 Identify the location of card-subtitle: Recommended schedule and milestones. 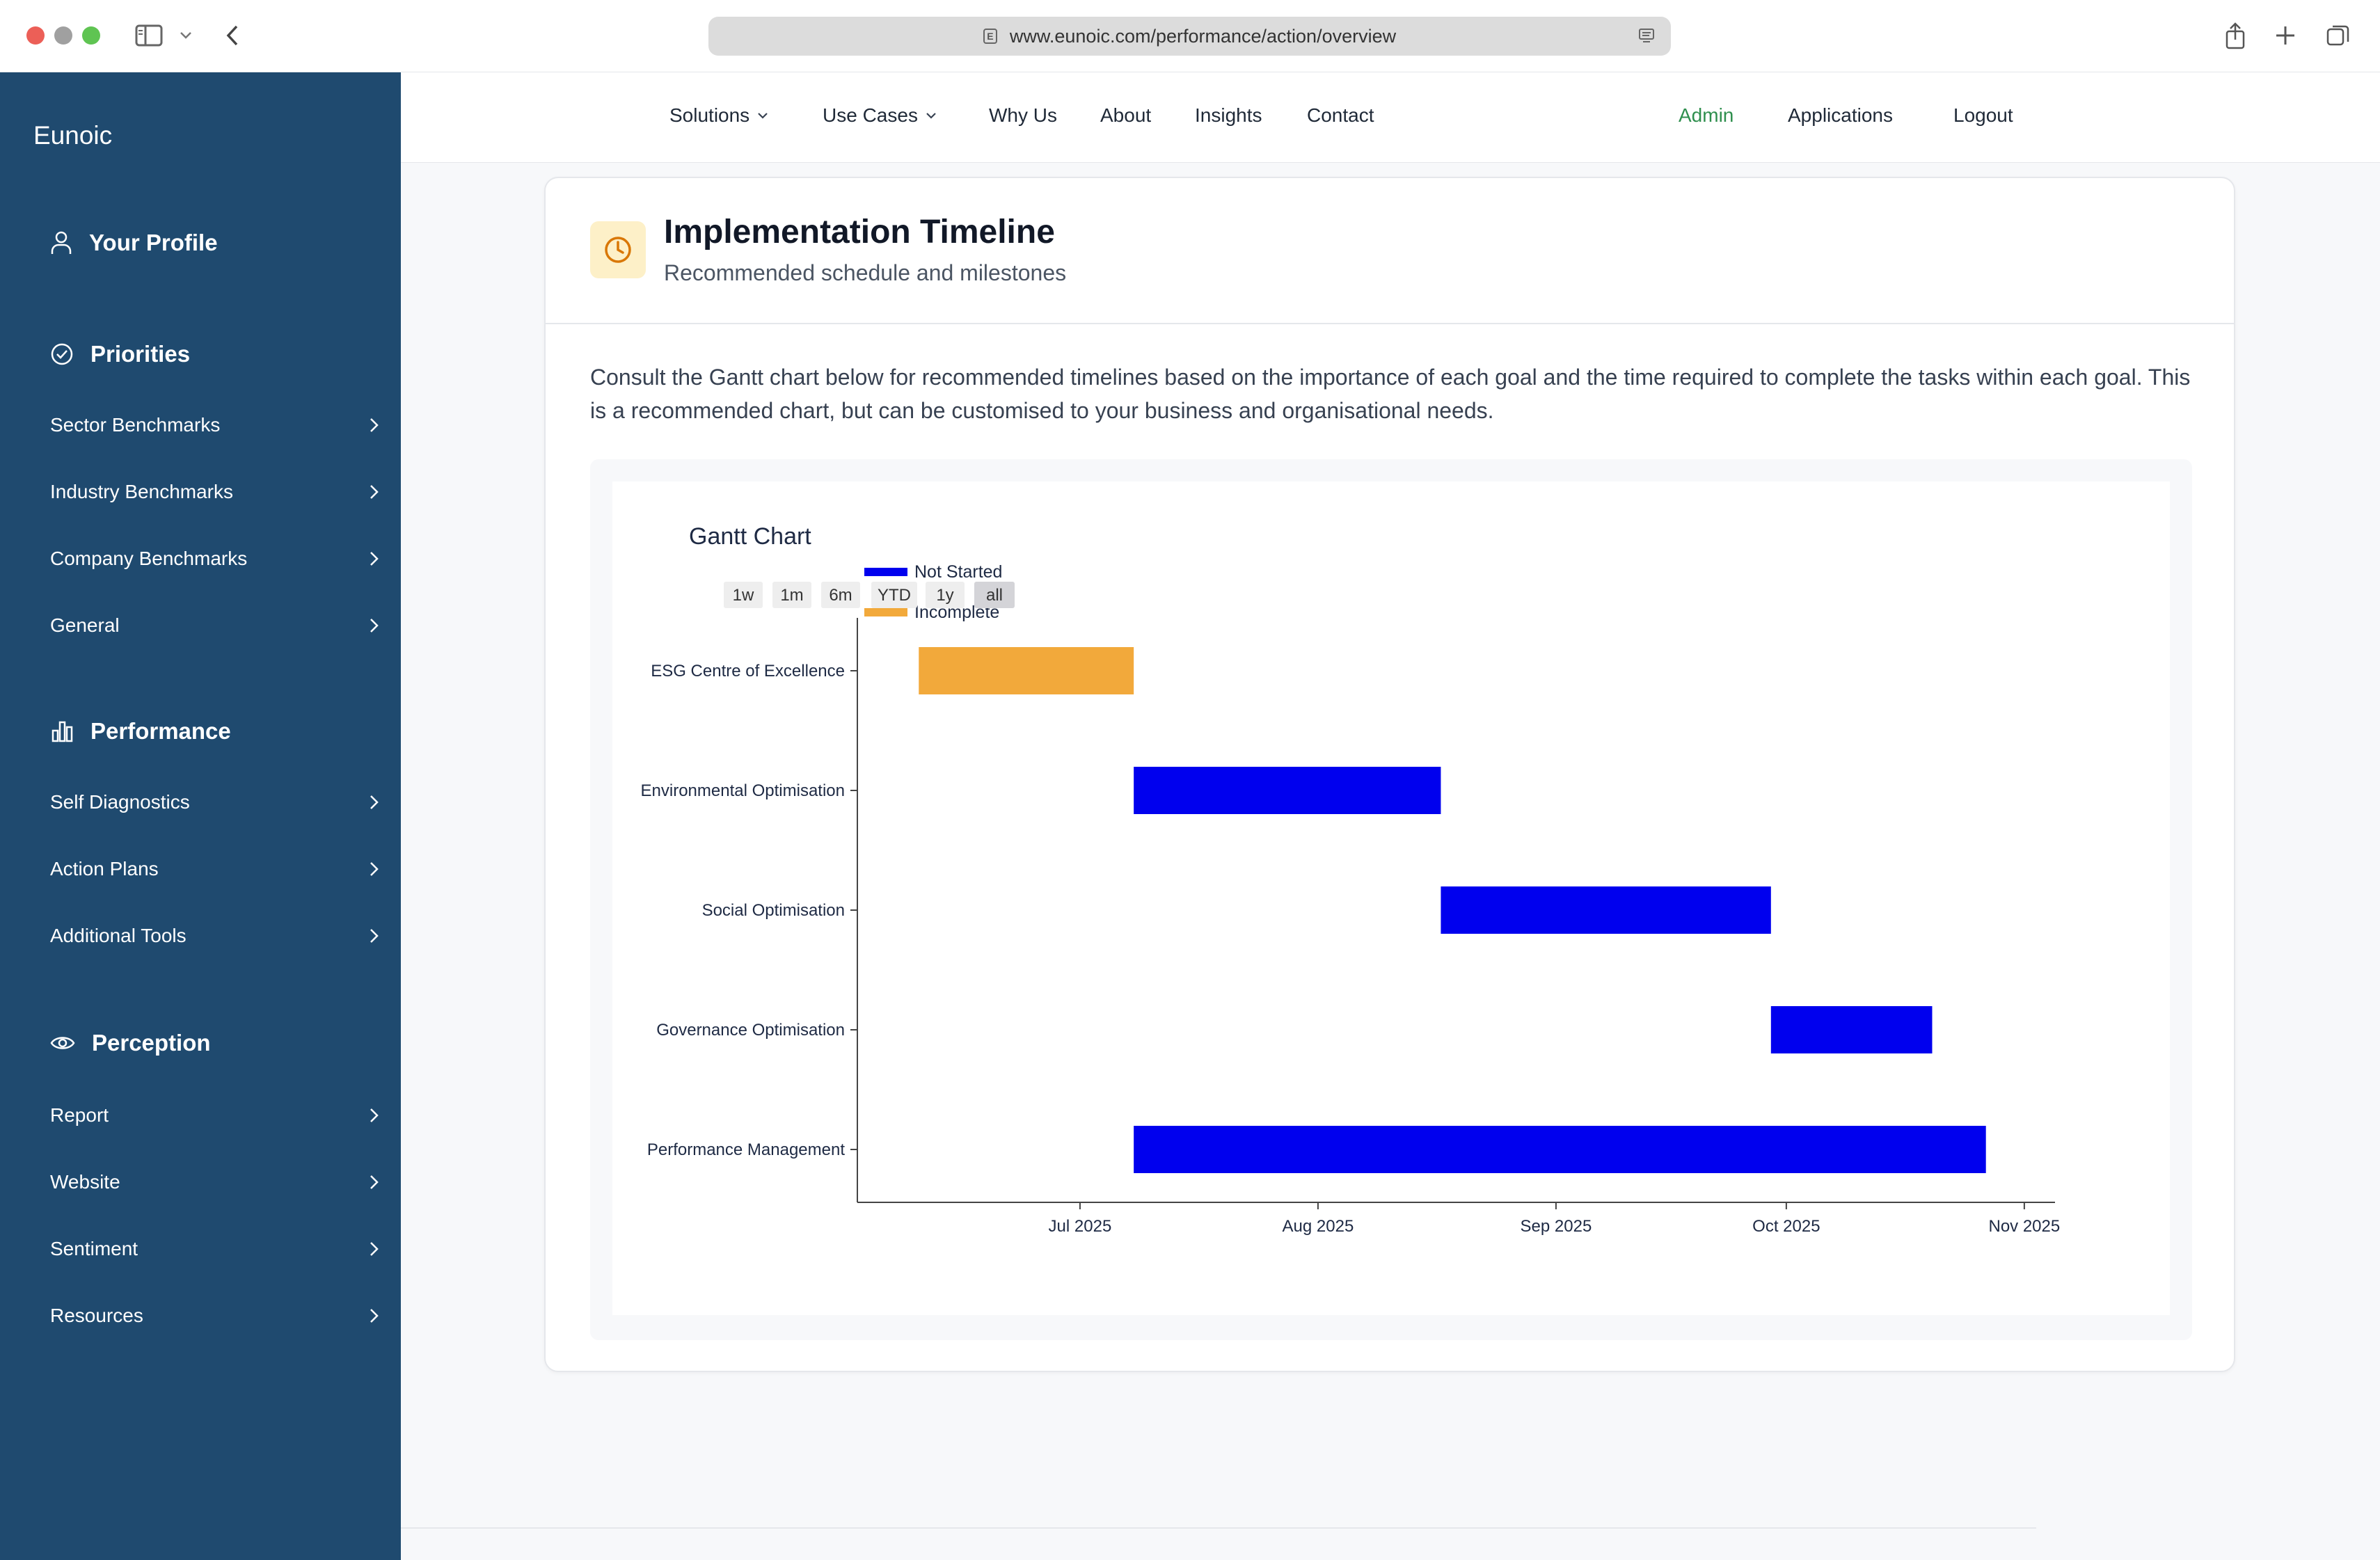
(865, 272).